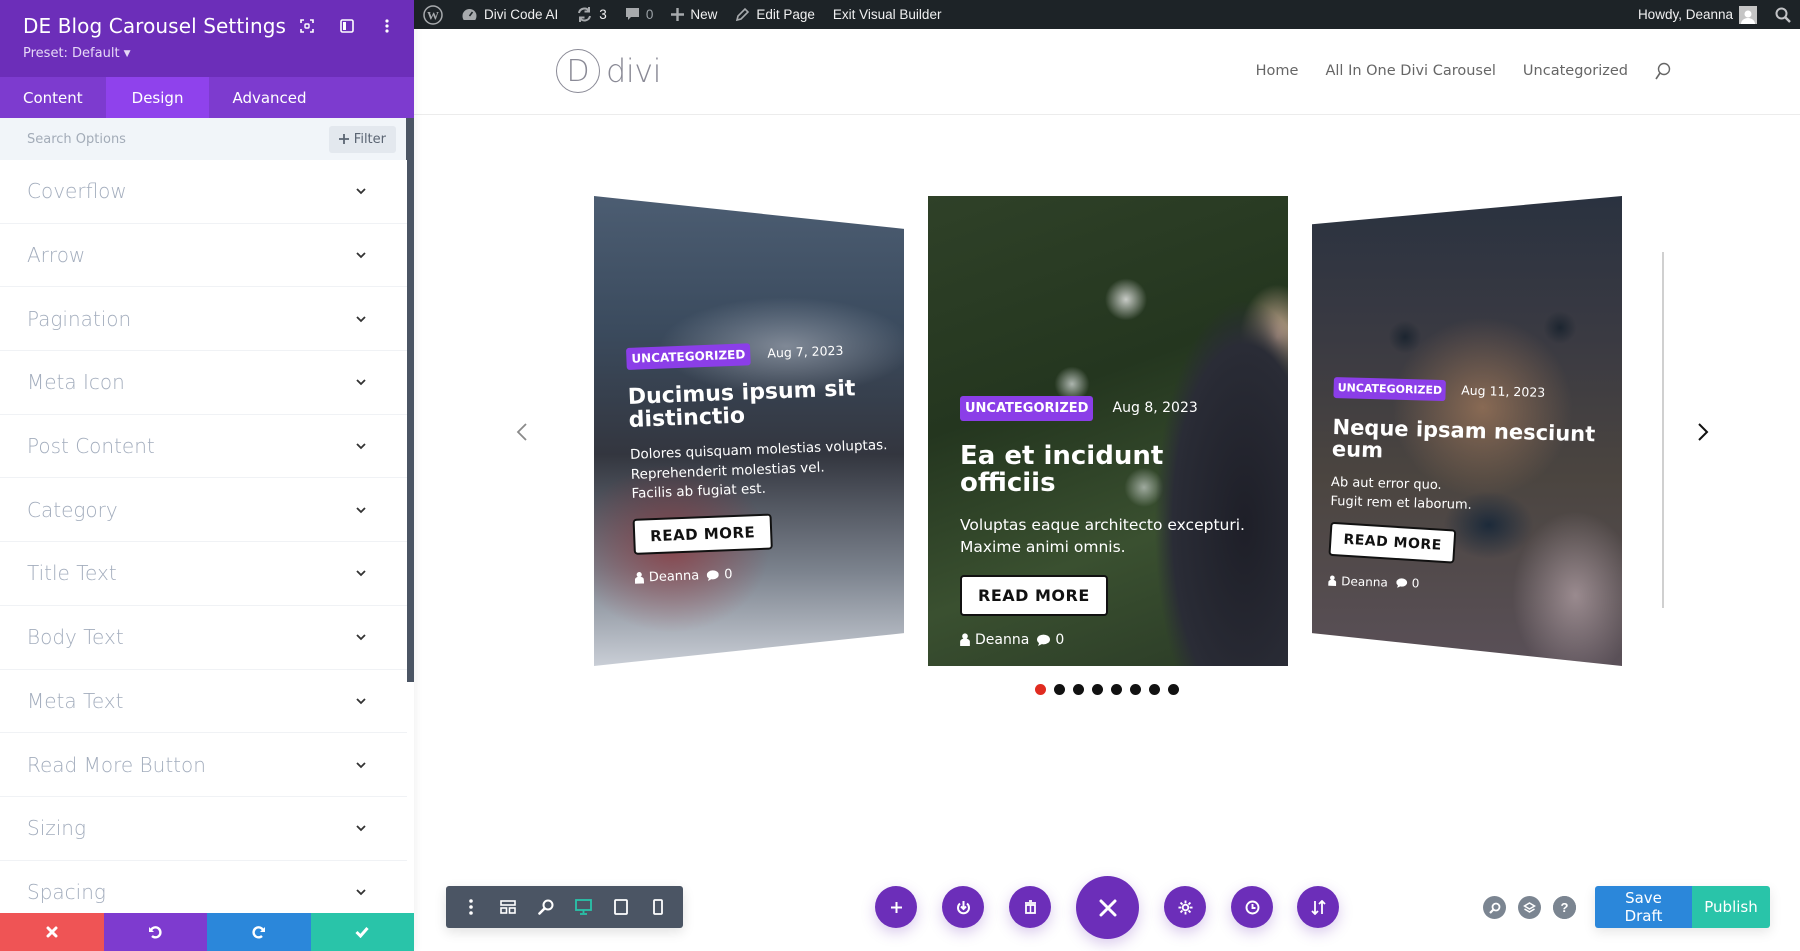  I want to click on option-group-category: Category, so click(203, 510).